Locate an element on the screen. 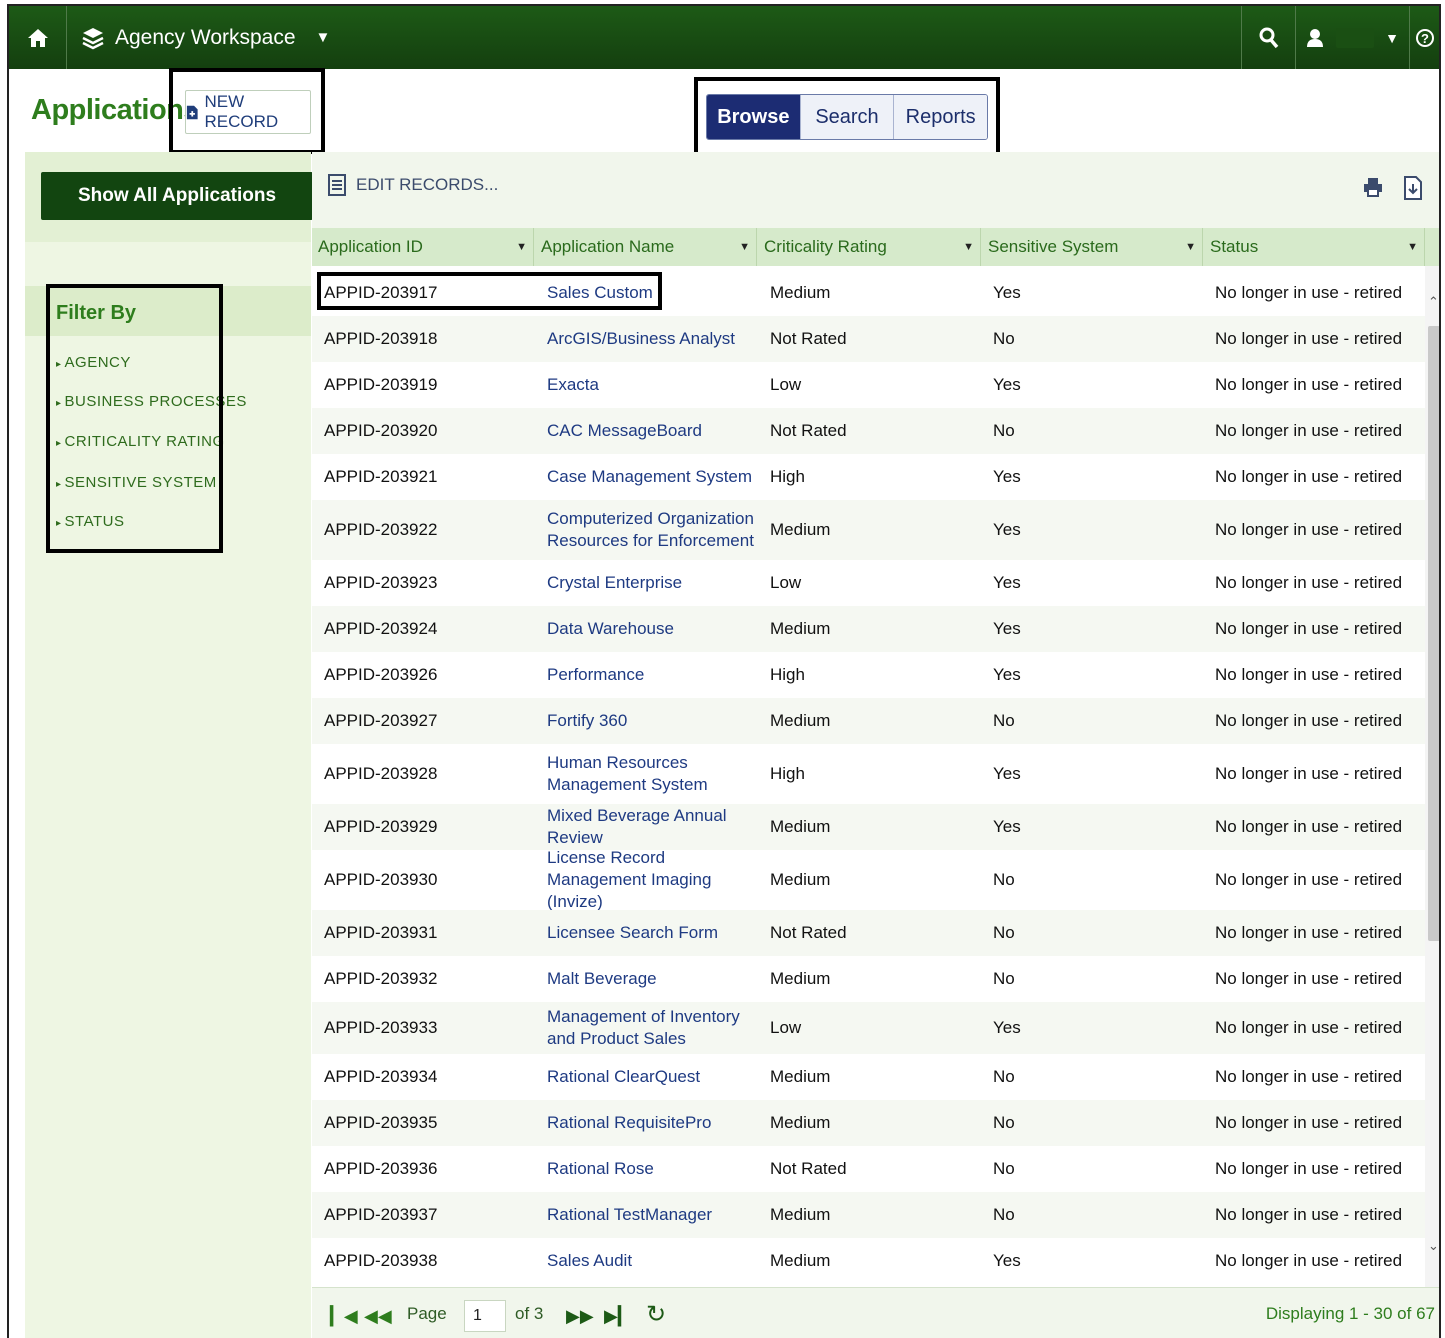 The width and height of the screenshot is (1445, 1338). cell-application-name: Case Management System is located at coordinates (652, 477).